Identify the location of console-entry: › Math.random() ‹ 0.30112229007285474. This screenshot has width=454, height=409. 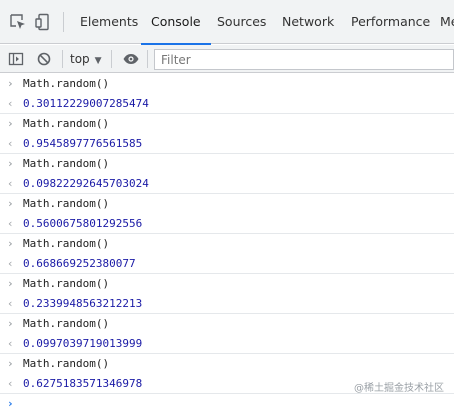
(227, 94).